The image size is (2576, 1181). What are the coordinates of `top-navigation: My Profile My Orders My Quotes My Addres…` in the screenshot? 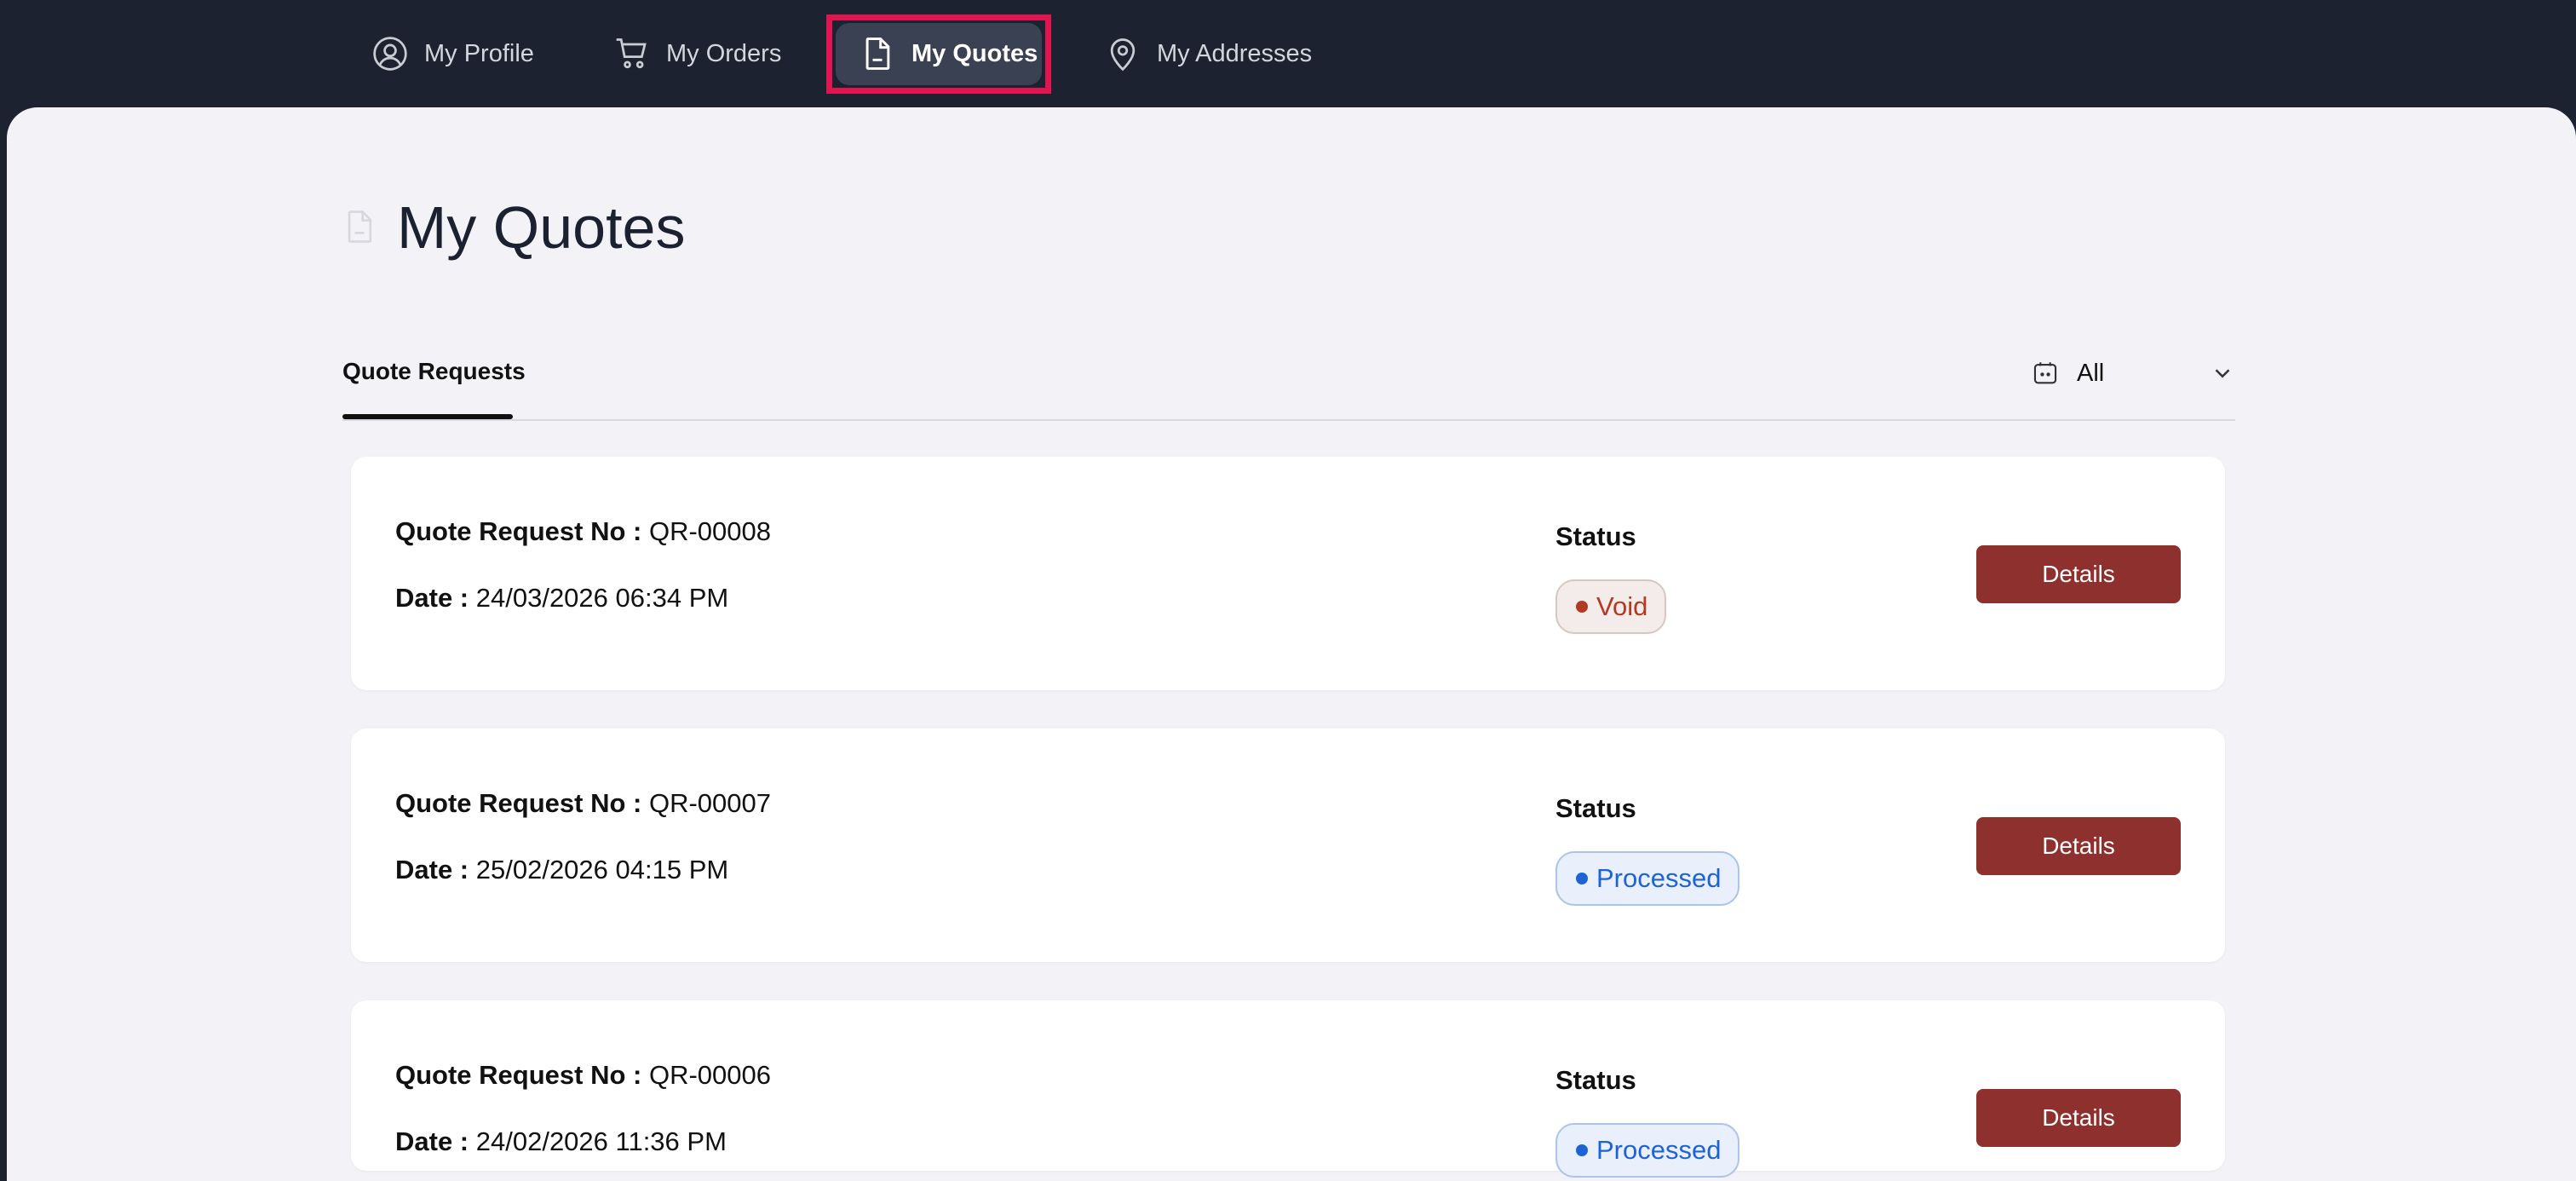 It's located at (1288, 54).